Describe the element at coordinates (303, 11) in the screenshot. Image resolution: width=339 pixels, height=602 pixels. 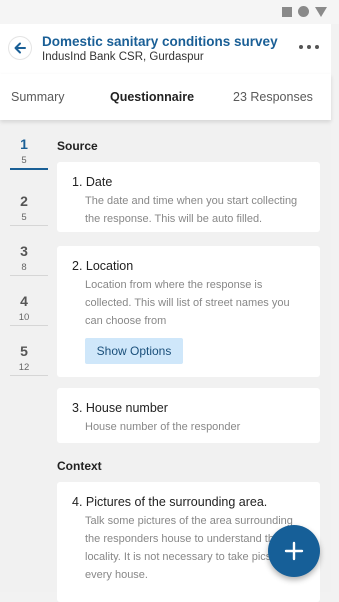
I see `circle-icon` at that location.